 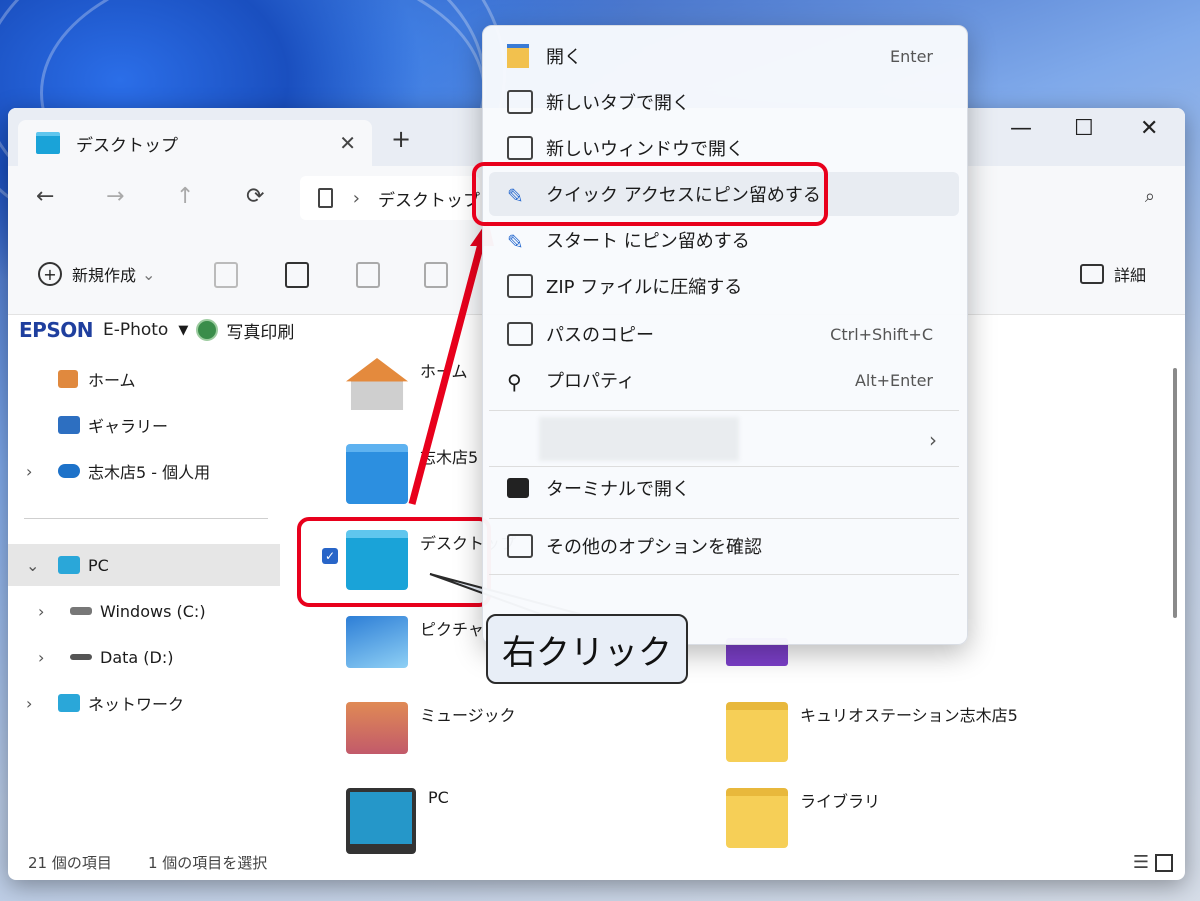 I want to click on pin-icon: ✎, so click(x=515, y=242).